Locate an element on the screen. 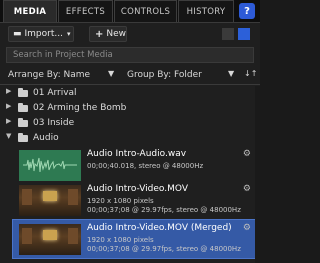 The image size is (320, 263). sort-order-icon: ↓↑ is located at coordinates (250, 73).